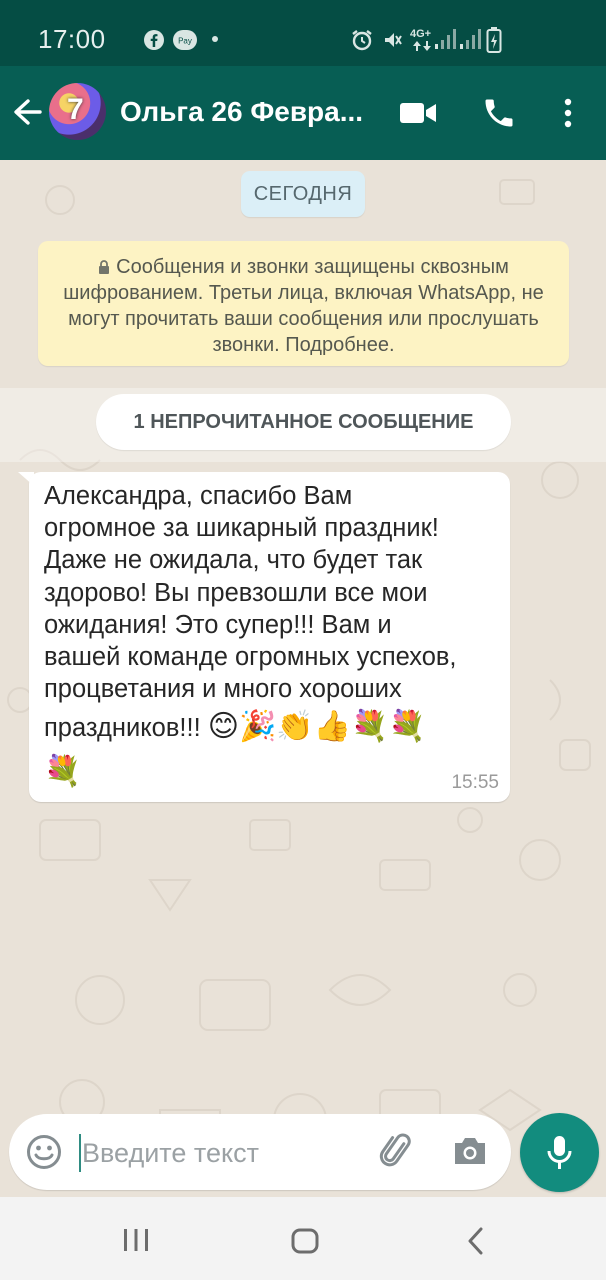 The image size is (606, 1280). I want to click on avatar-label: 7, so click(75, 109).